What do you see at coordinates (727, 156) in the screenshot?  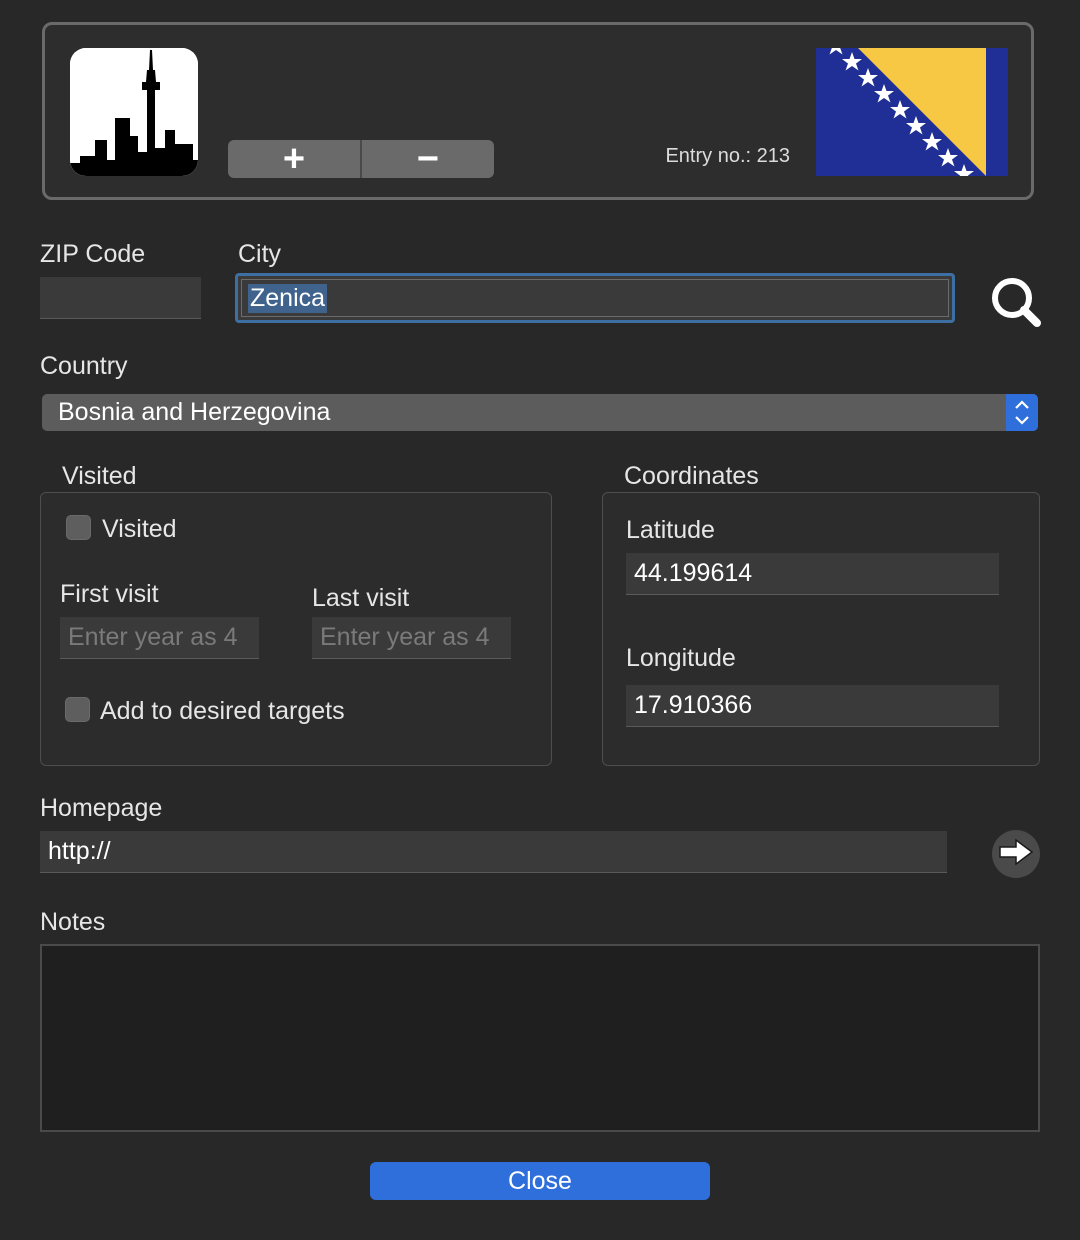 I see `entry-number-label: Entry no.: 213` at bounding box center [727, 156].